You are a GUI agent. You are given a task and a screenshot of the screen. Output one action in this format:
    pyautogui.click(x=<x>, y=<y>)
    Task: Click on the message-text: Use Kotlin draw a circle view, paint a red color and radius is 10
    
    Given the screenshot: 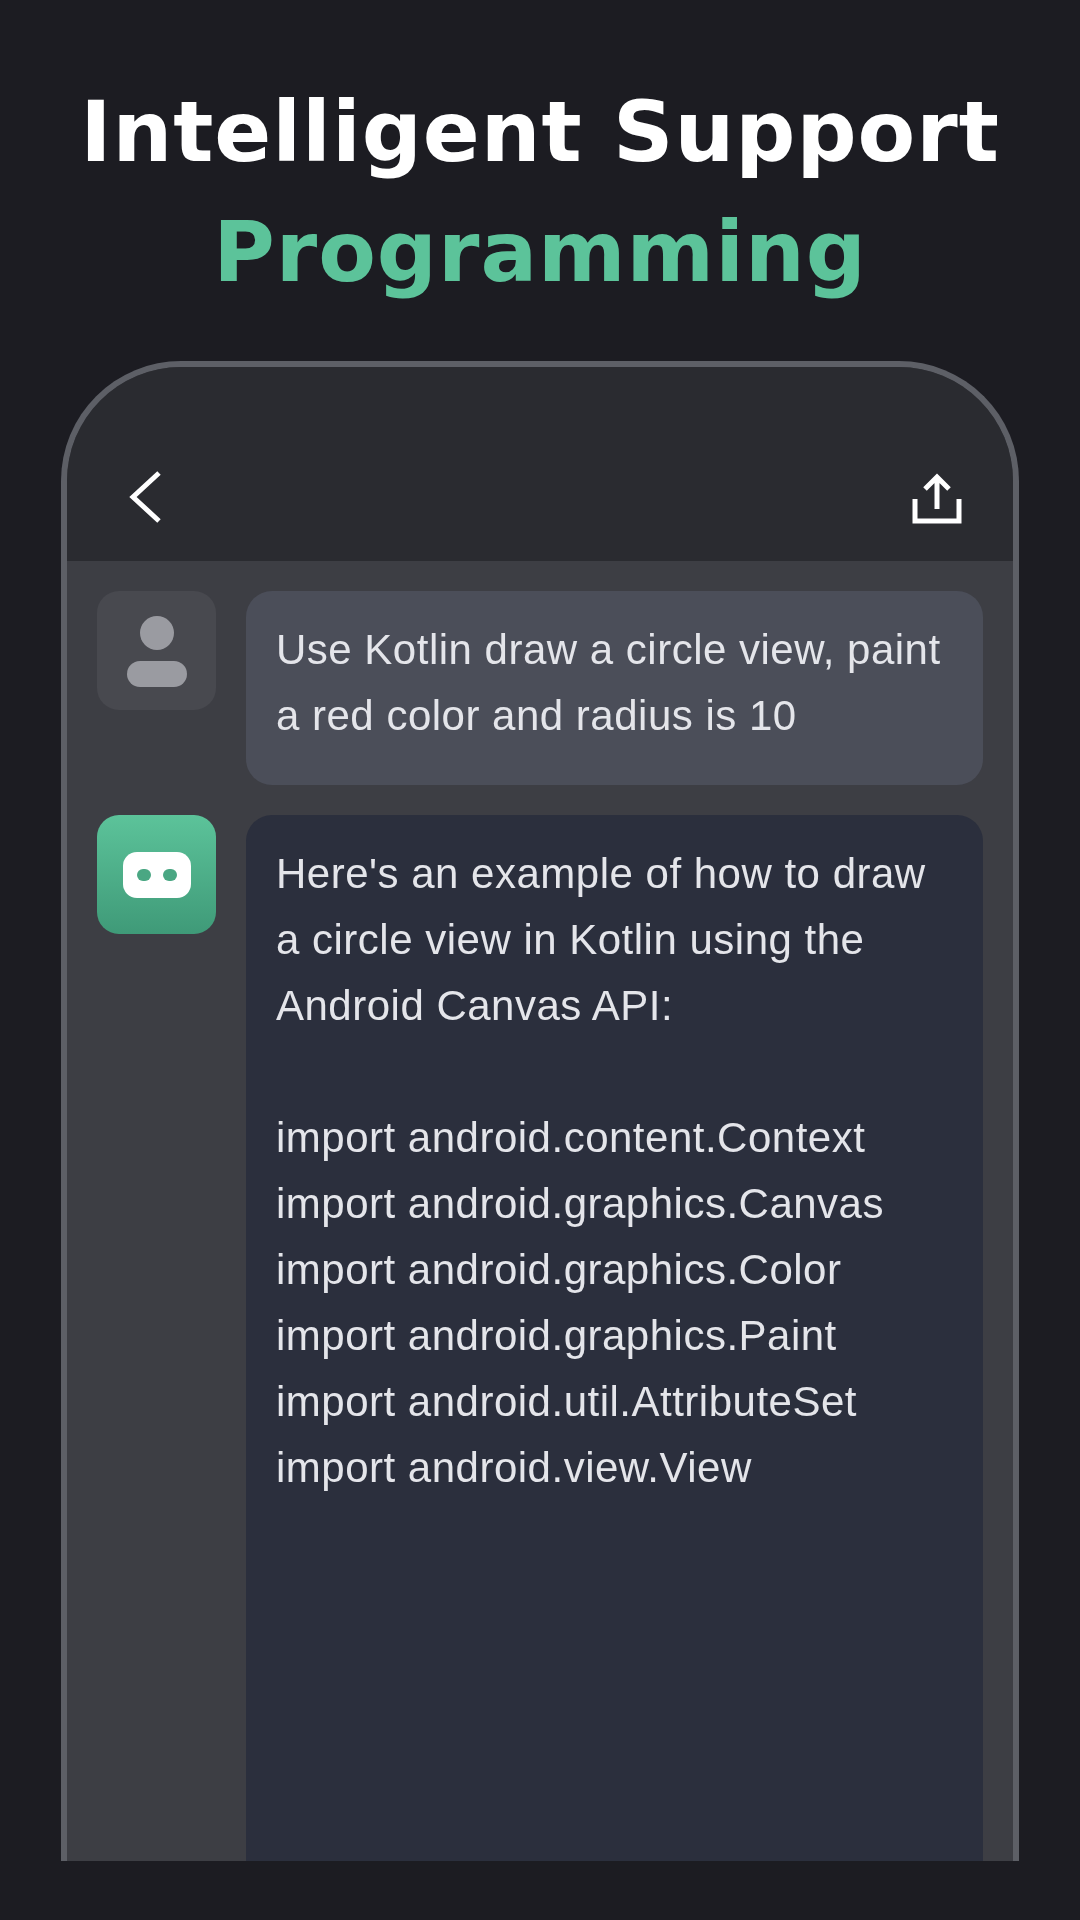 What is the action you would take?
    pyautogui.click(x=609, y=683)
    